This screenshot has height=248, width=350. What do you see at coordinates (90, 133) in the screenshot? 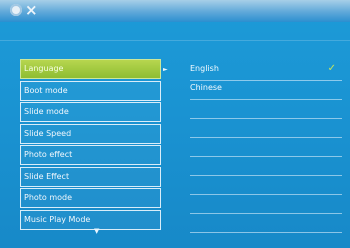
I see `menu-item-slide-speed: Slide Speed` at bounding box center [90, 133].